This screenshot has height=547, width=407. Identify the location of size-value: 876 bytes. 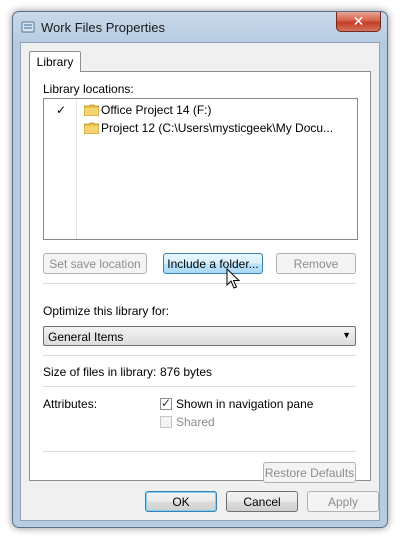
(186, 372).